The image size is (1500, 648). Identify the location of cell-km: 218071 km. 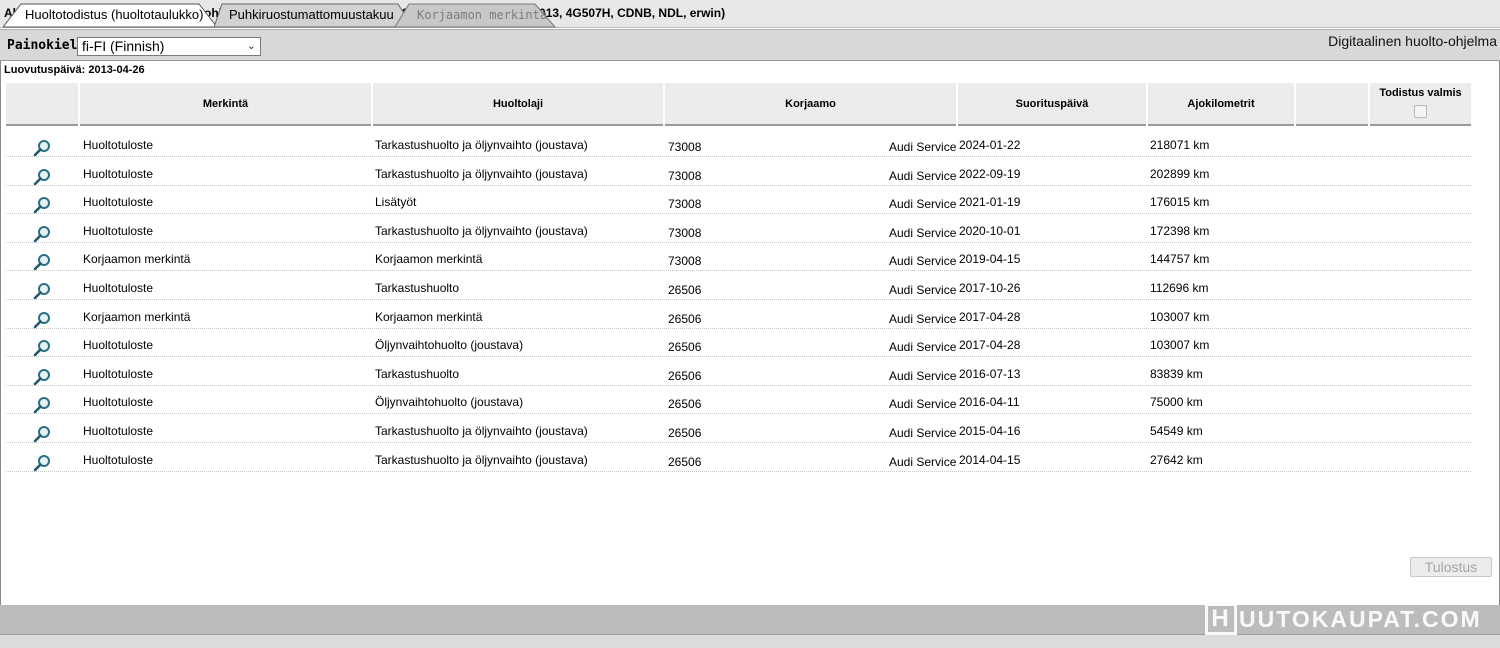
(1180, 145).